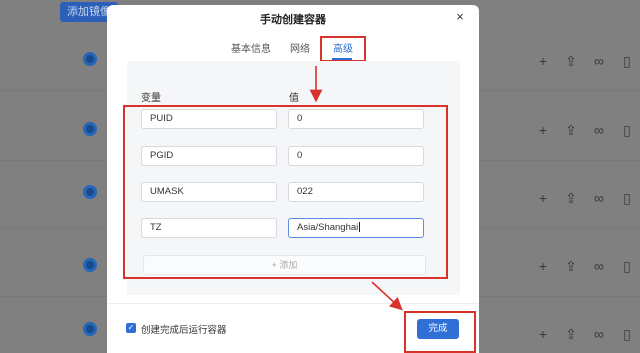 This screenshot has width=640, height=353. What do you see at coordinates (293, 20) in the screenshot?
I see `dialog-title: 手动创建容器` at bounding box center [293, 20].